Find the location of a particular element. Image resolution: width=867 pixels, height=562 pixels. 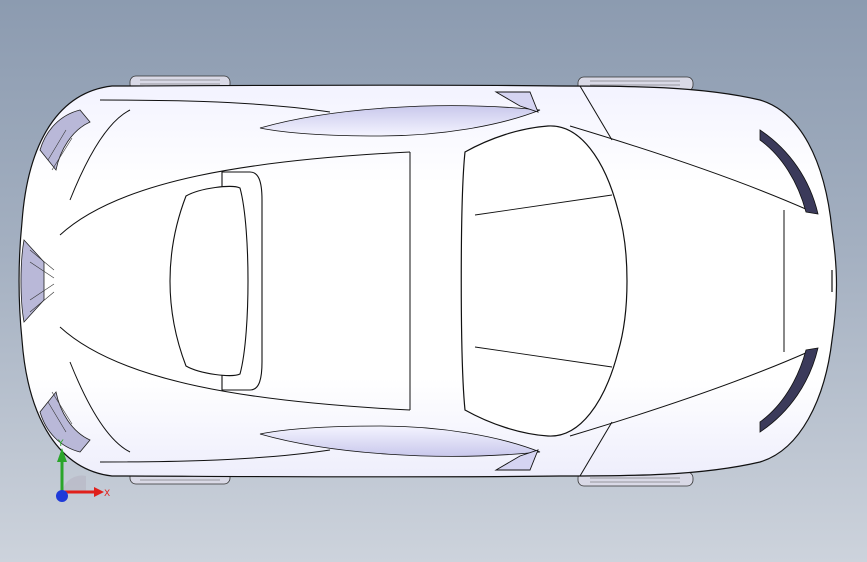

z-axis is located at coordinates (62, 496).